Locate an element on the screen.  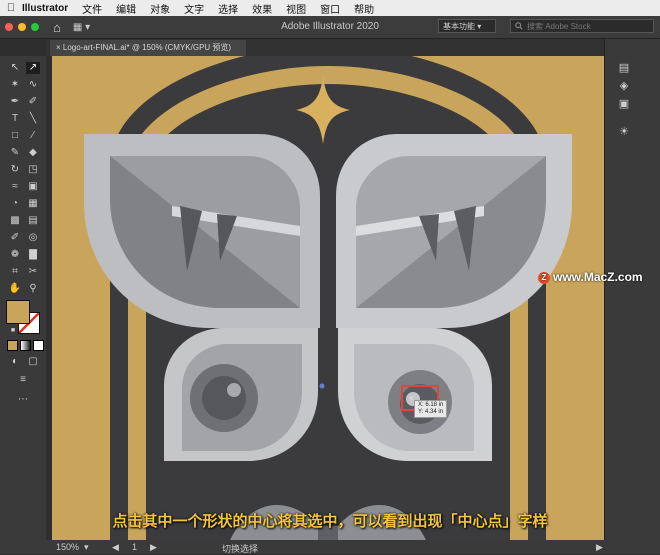
menu-view: 视图 is located at coordinates (296, 8).